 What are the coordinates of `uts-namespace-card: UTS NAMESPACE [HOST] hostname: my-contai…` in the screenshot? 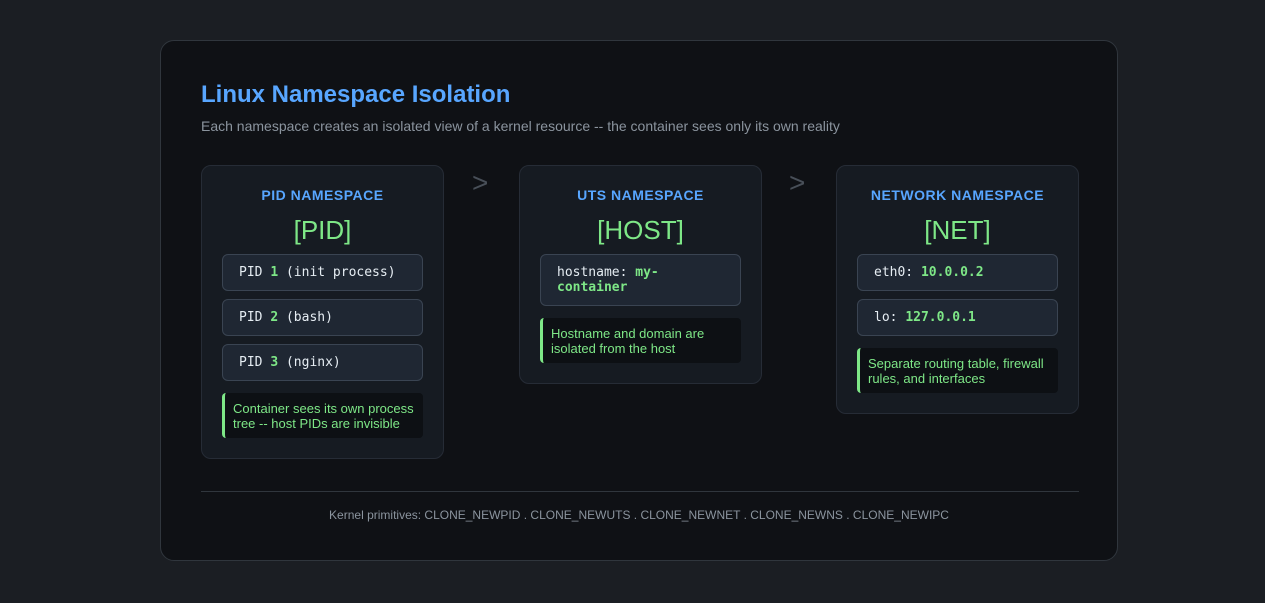 It's located at (640, 274).